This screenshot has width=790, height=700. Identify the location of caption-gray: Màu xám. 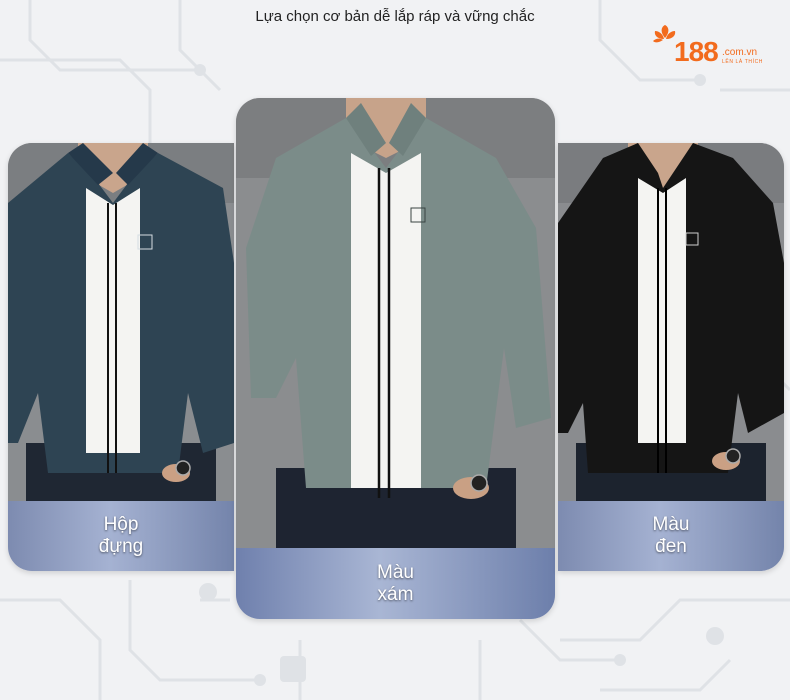
(395, 583).